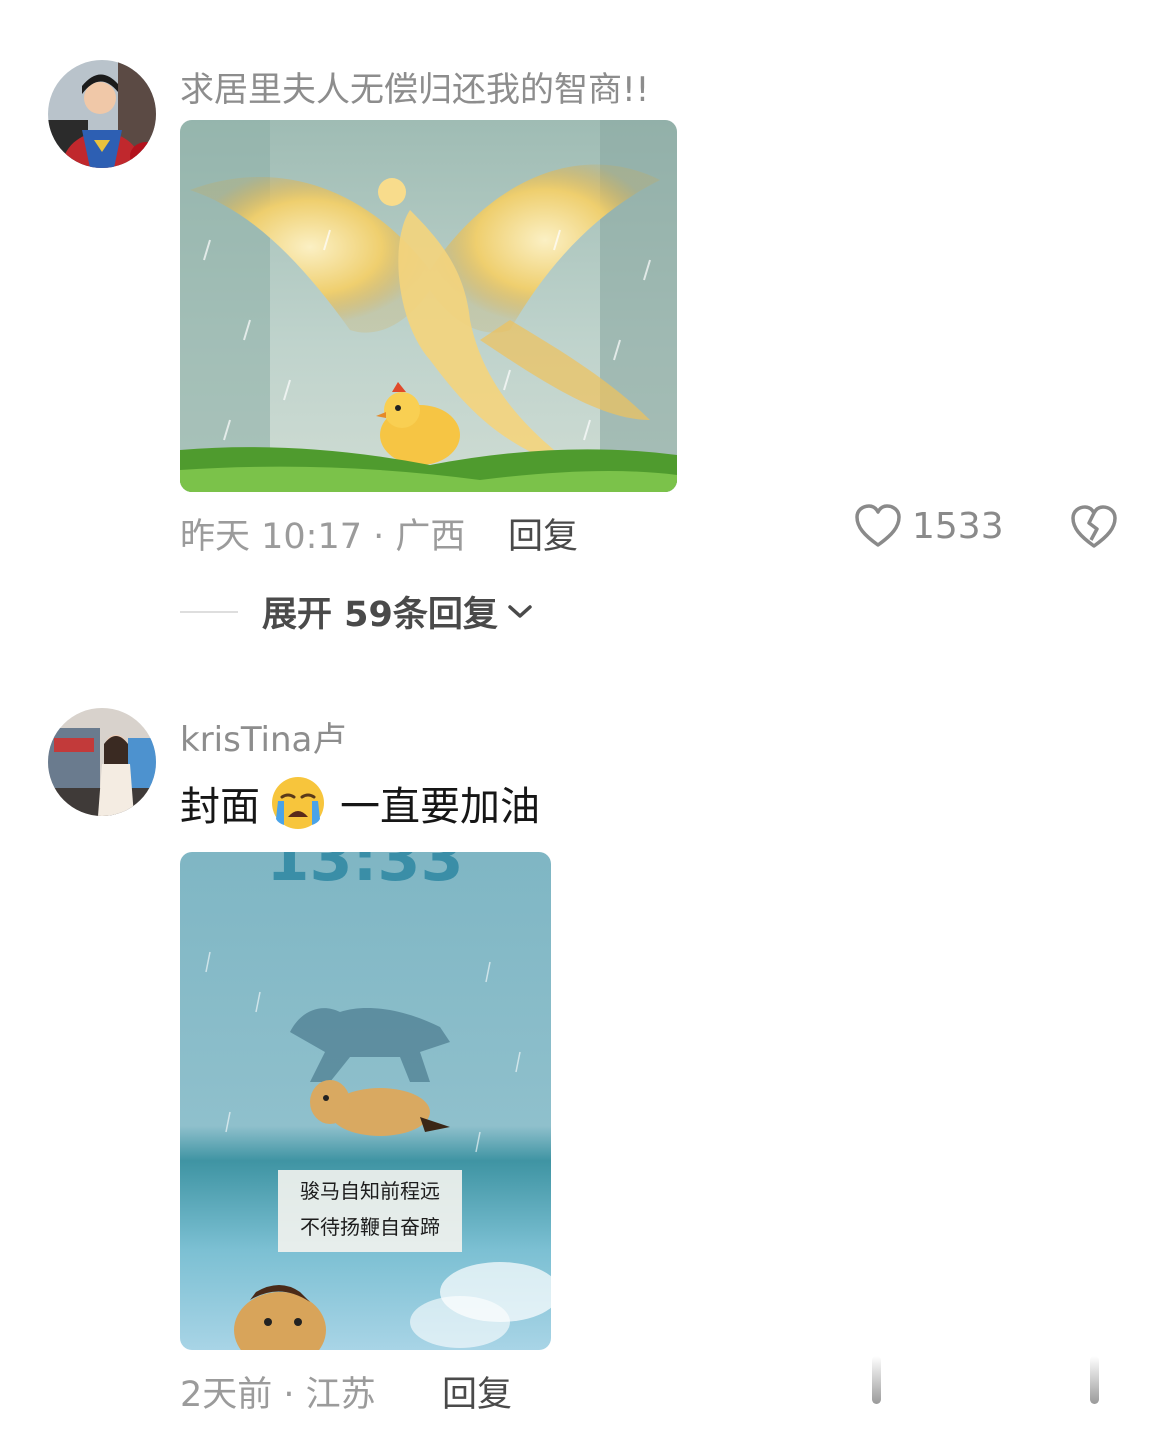 The width and height of the screenshot is (1168, 1431). I want to click on chevron-down-icon, so click(520, 611).